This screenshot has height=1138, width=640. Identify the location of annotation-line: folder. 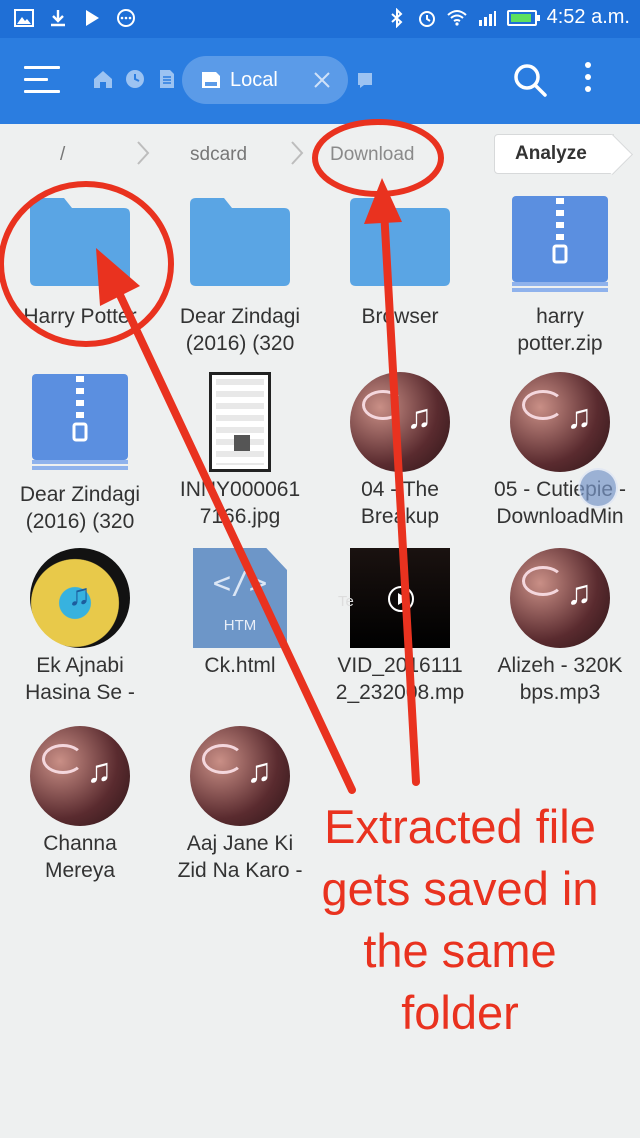
(460, 1012).